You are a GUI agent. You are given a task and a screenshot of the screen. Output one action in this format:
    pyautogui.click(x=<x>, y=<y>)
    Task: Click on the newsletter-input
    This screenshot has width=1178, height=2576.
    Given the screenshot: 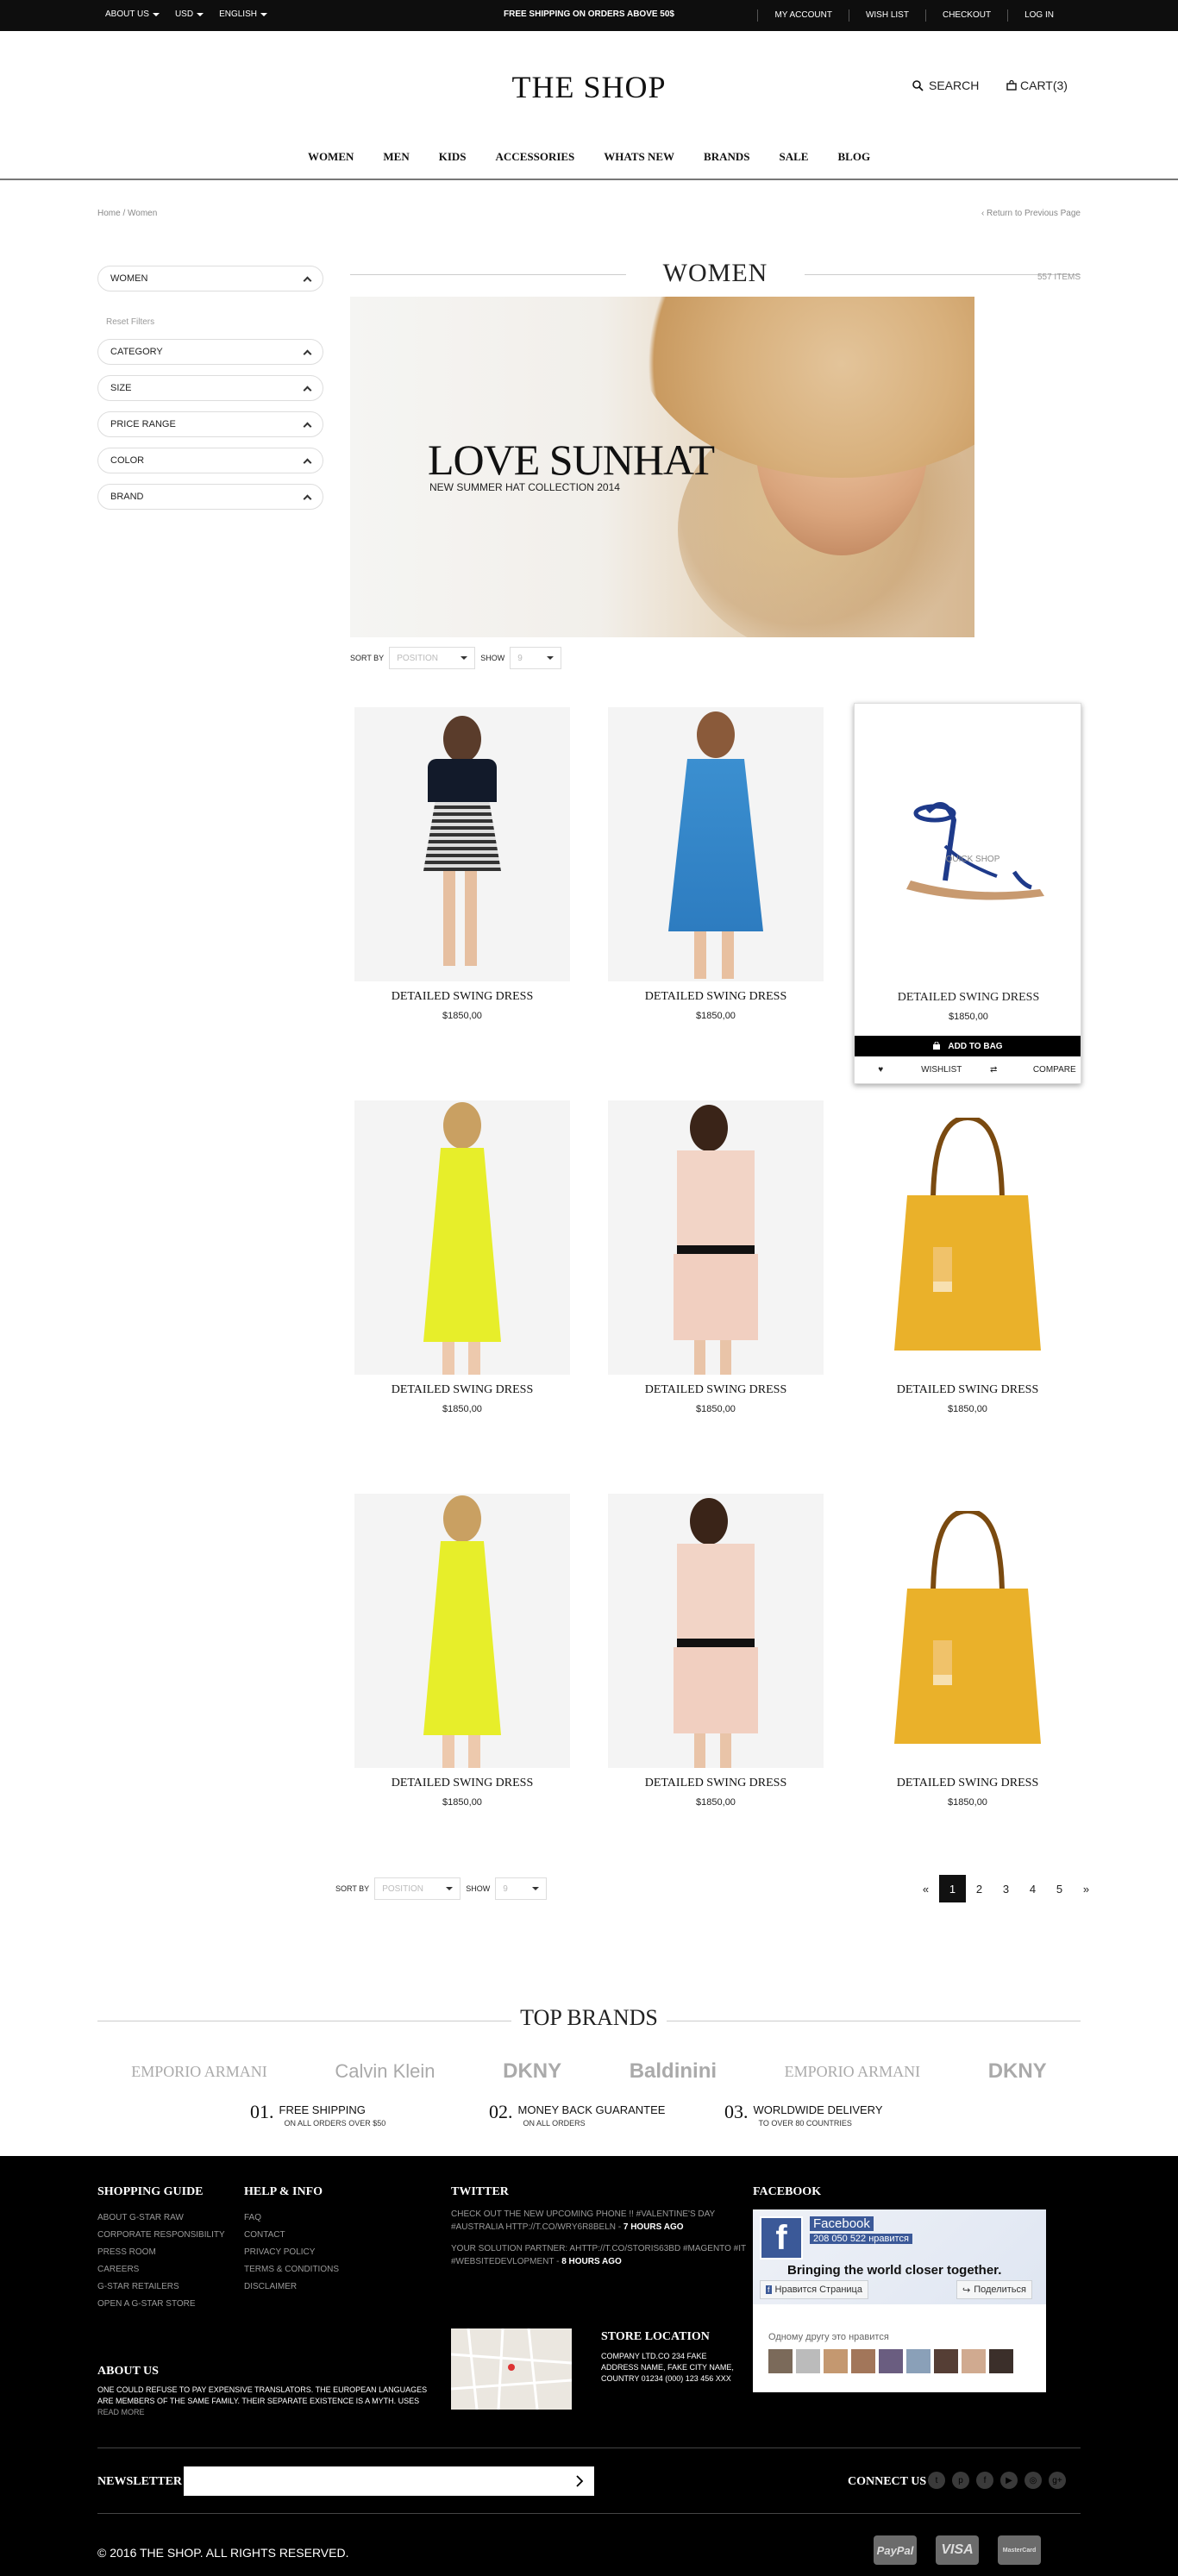 What is the action you would take?
    pyautogui.click(x=389, y=2481)
    